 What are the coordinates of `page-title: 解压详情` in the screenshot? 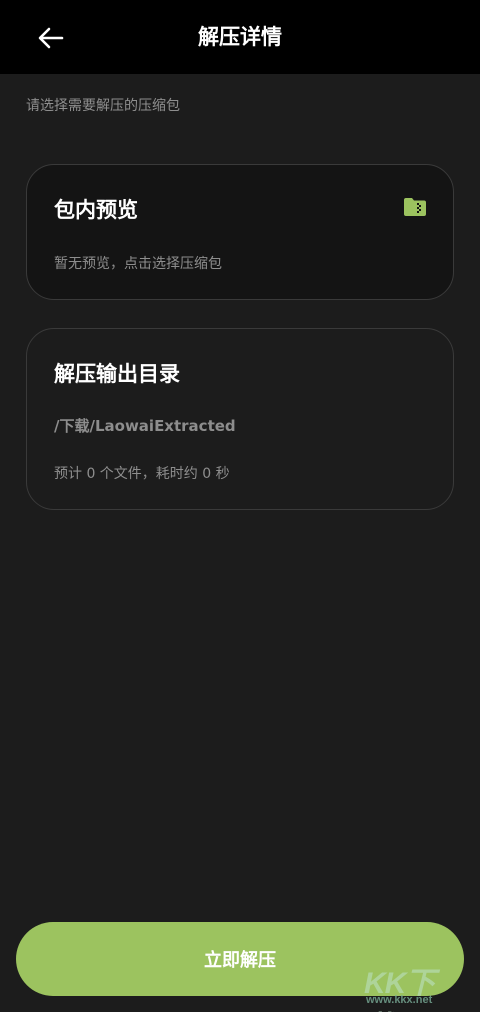 It's located at (240, 37).